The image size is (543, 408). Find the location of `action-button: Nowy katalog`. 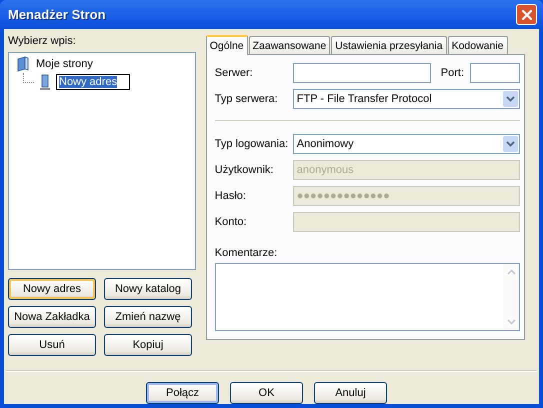

action-button: Nowy katalog is located at coordinates (148, 289).